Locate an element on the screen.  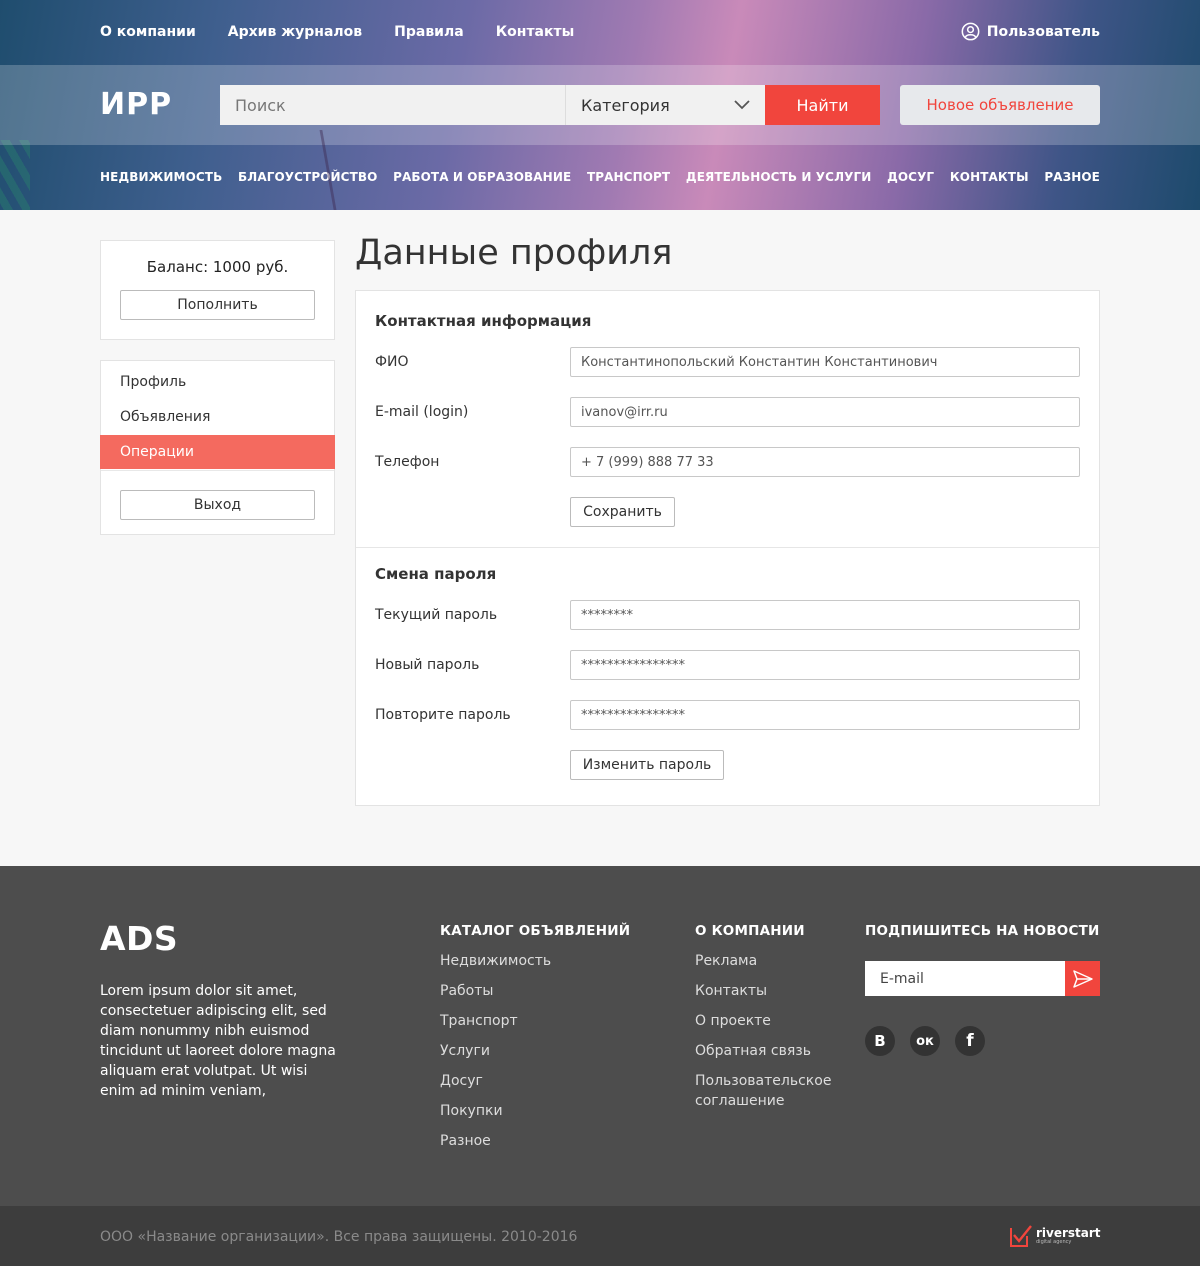
subscribe-button is located at coordinates (1082, 978).